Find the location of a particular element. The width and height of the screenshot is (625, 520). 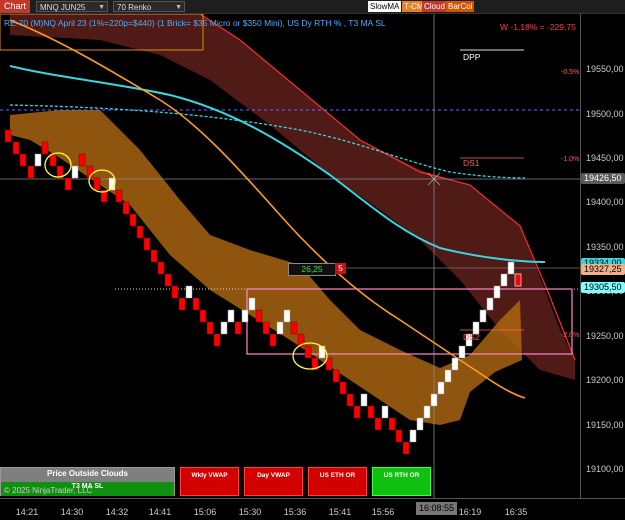

price-tag-mid: 19327,25 is located at coordinates (603, 269).